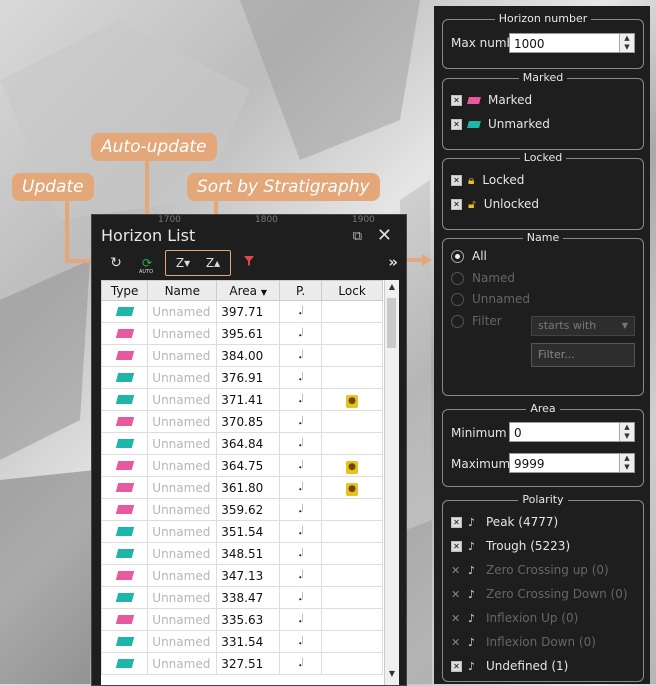 The image size is (656, 686). What do you see at coordinates (391, 323) in the screenshot?
I see `scroll-thumb` at bounding box center [391, 323].